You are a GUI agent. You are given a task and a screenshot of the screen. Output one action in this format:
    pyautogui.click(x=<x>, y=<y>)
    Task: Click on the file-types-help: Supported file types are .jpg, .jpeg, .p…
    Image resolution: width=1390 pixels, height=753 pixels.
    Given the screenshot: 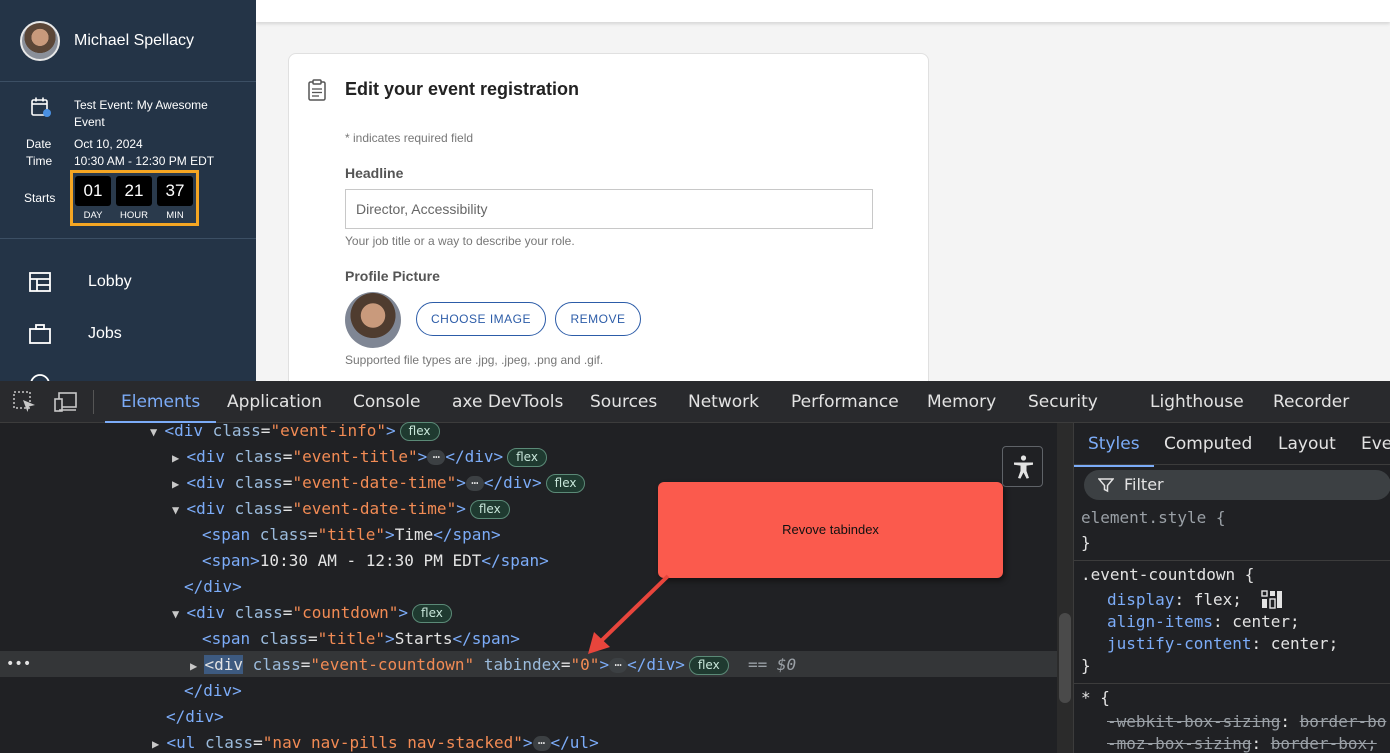 What is the action you would take?
    pyautogui.click(x=474, y=360)
    